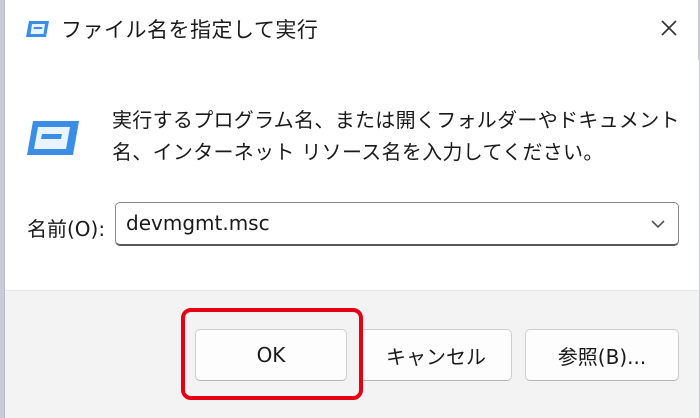  What do you see at coordinates (352, 30) in the screenshot?
I see `title-bar: ファイル名を指定して実行` at bounding box center [352, 30].